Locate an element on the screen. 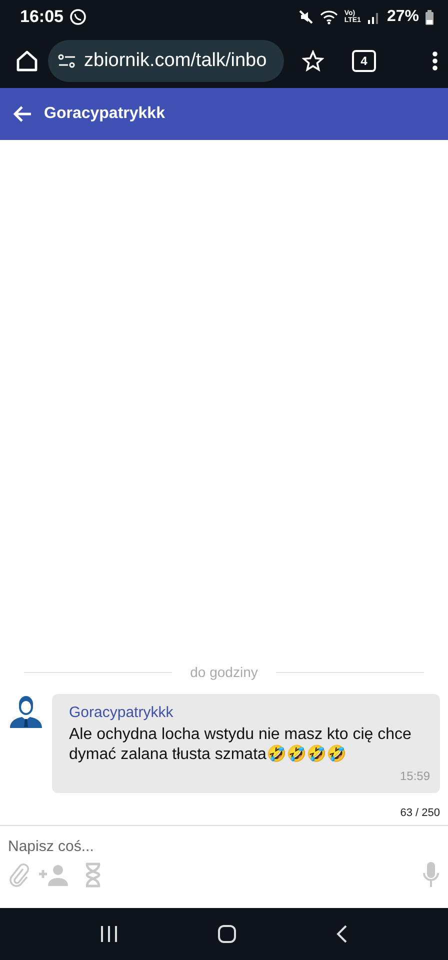 This screenshot has width=448, height=960. avatar-icon is located at coordinates (26, 712).